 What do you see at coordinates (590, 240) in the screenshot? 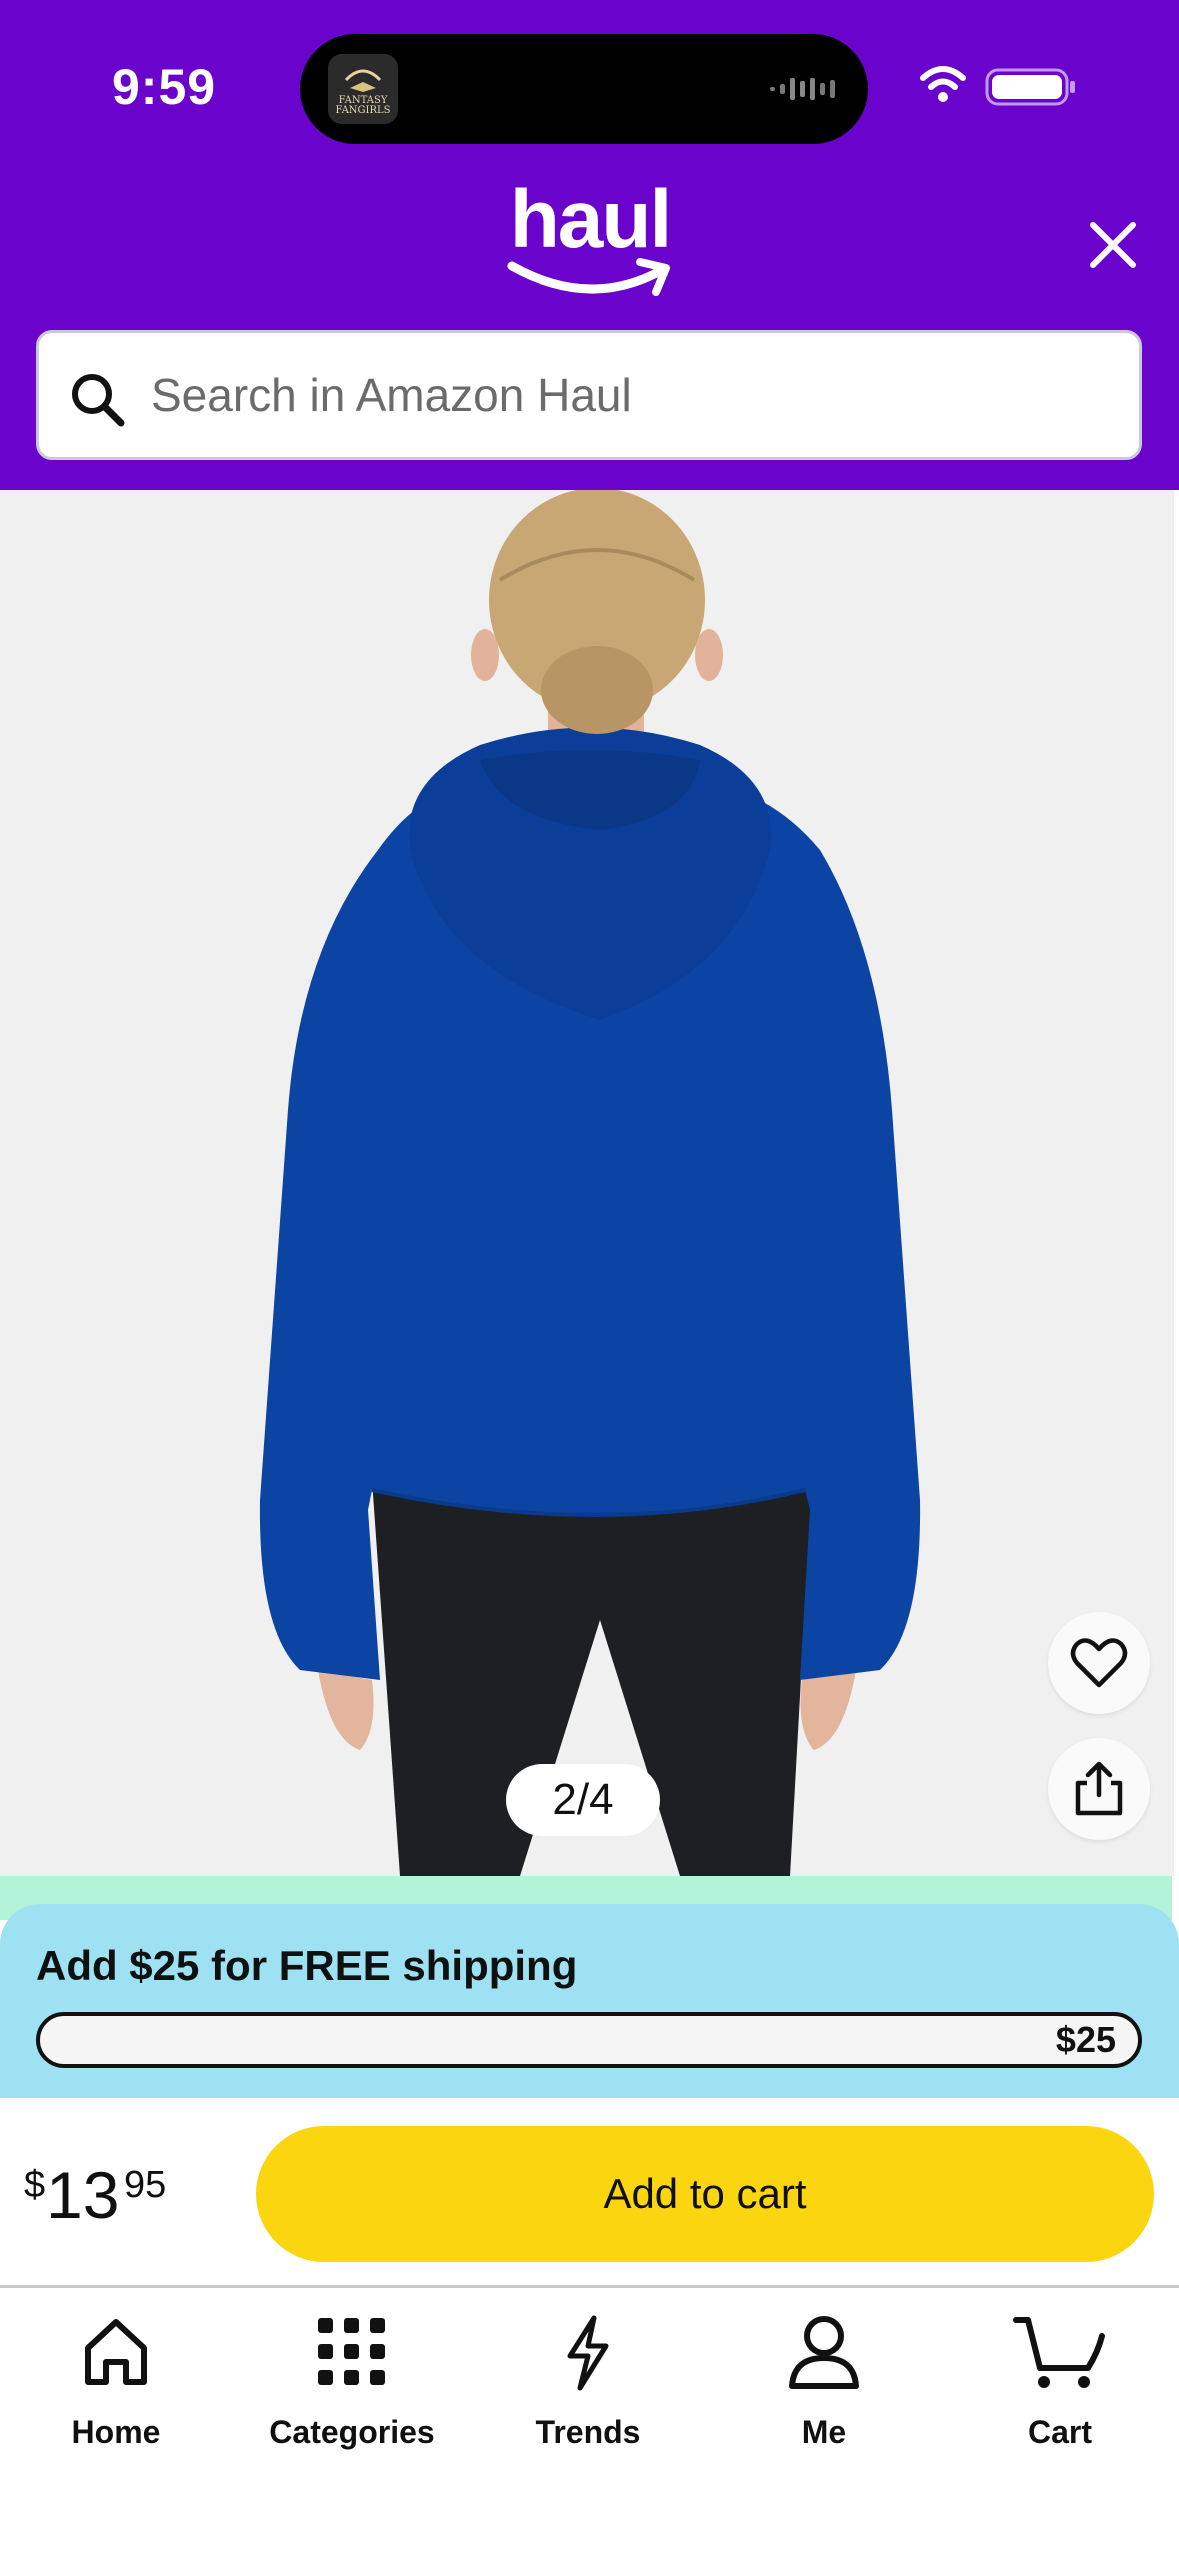
I see `haul-logo: haul` at bounding box center [590, 240].